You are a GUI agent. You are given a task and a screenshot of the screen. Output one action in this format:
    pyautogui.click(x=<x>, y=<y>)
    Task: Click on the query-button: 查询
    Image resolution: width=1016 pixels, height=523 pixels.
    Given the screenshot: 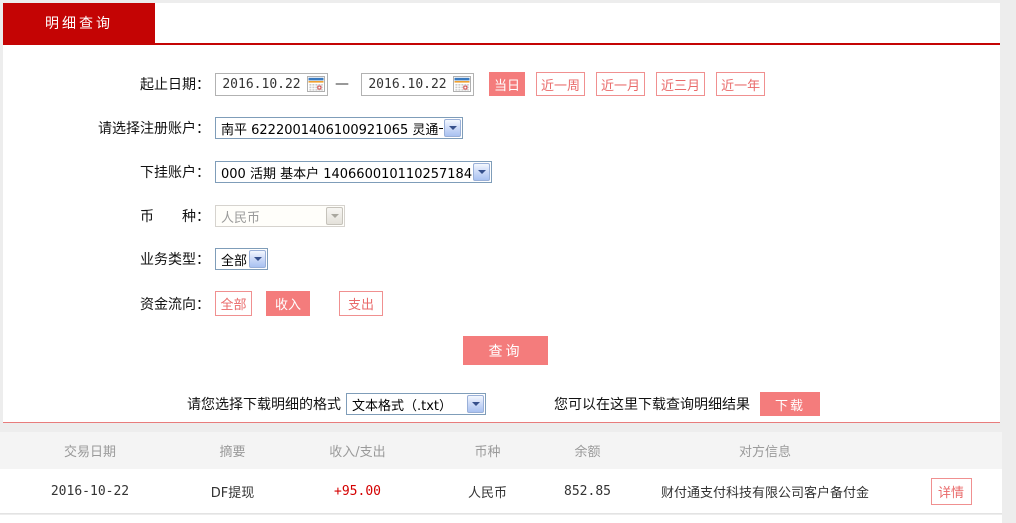 What is the action you would take?
    pyautogui.click(x=505, y=350)
    